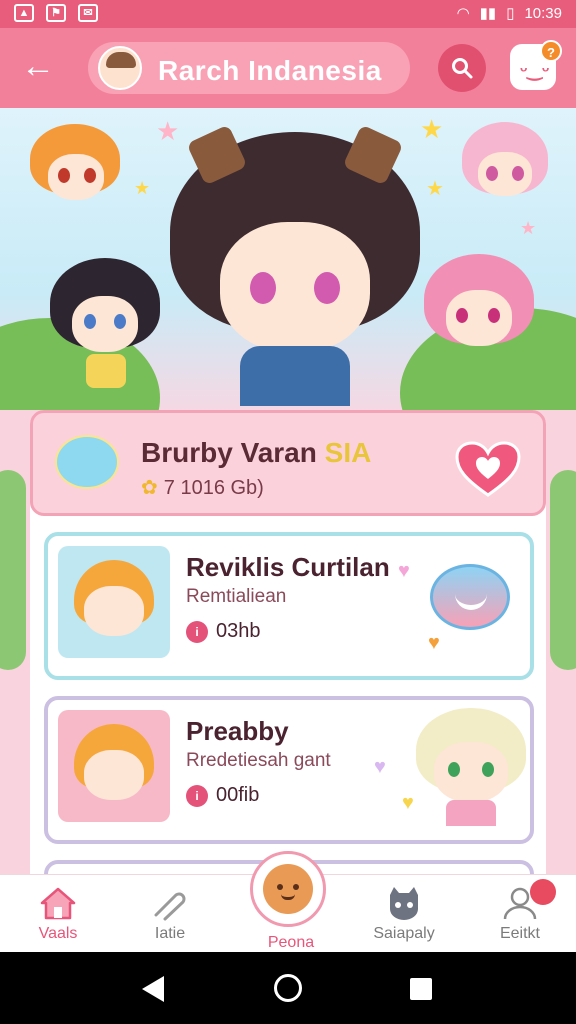 The width and height of the screenshot is (576, 1024). I want to click on nav-item-peona: Peona, so click(288, 901).